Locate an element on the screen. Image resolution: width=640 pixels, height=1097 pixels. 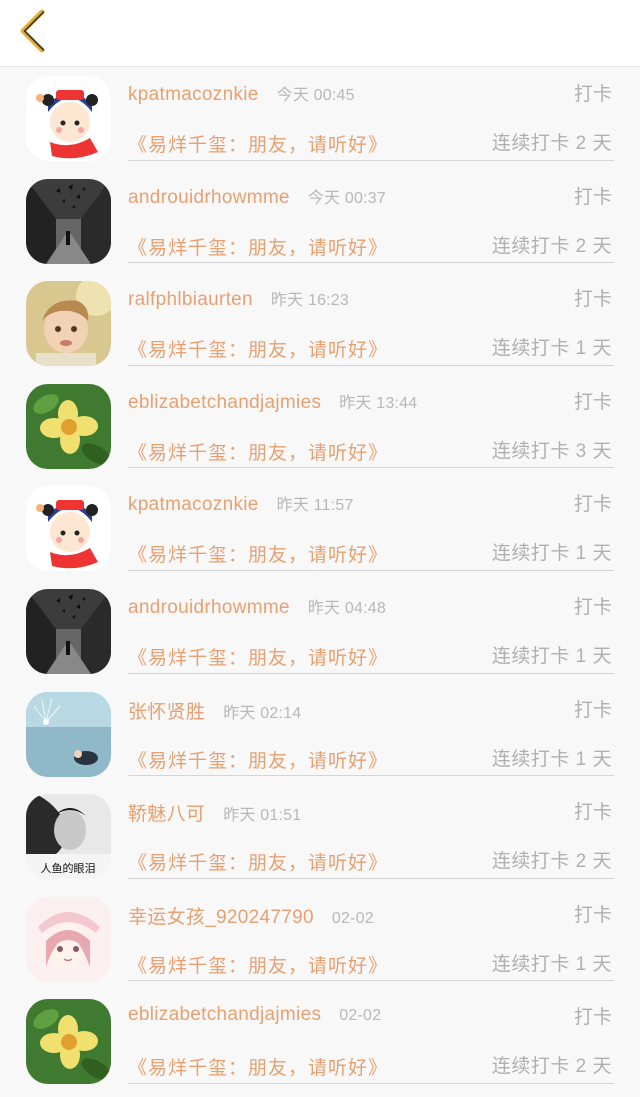
user-name: eblizabetchandjajmies 昨天 13:44 is located at coordinates (272, 401).